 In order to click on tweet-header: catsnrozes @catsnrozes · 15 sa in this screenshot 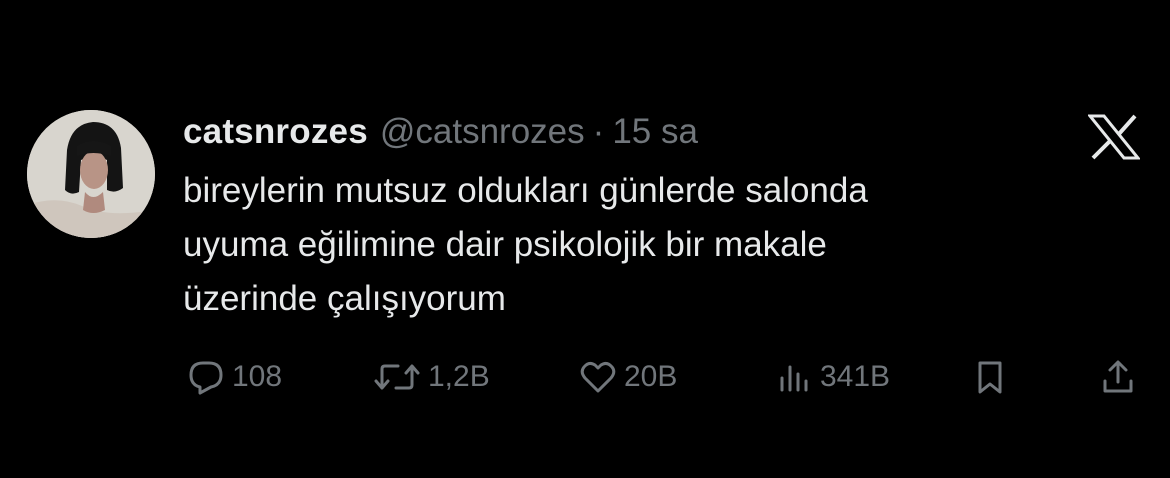, I will do `click(440, 132)`.